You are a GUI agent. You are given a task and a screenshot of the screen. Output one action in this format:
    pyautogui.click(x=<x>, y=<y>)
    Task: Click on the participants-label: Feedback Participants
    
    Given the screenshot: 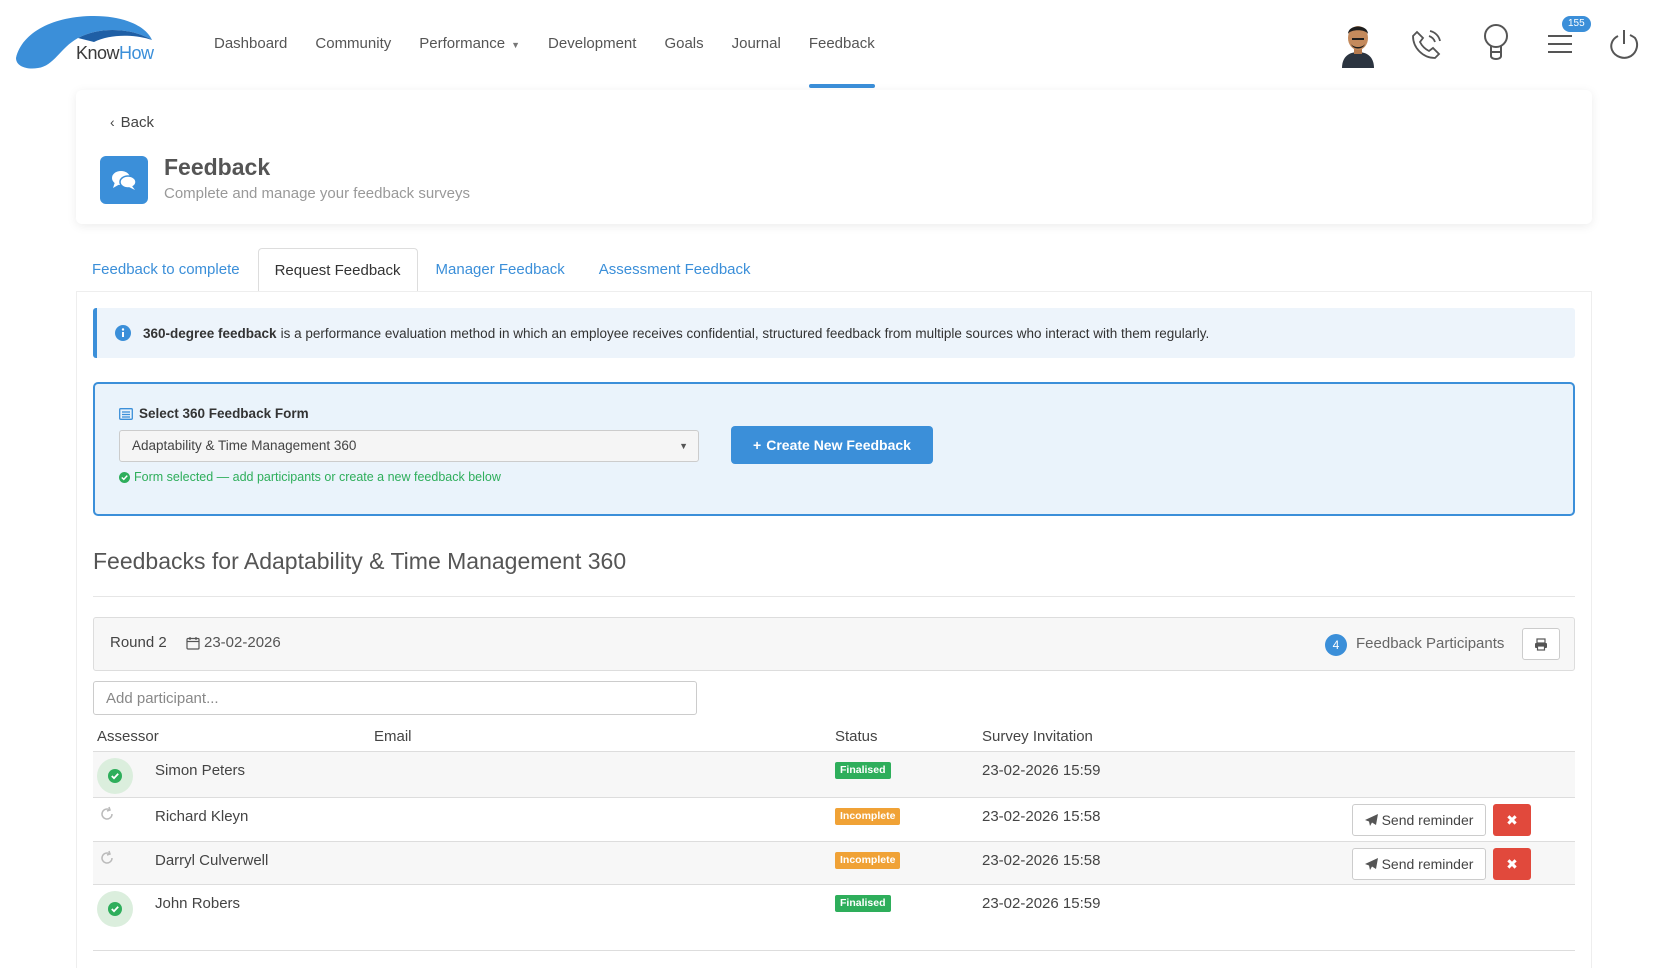 What is the action you would take?
    pyautogui.click(x=1430, y=643)
    